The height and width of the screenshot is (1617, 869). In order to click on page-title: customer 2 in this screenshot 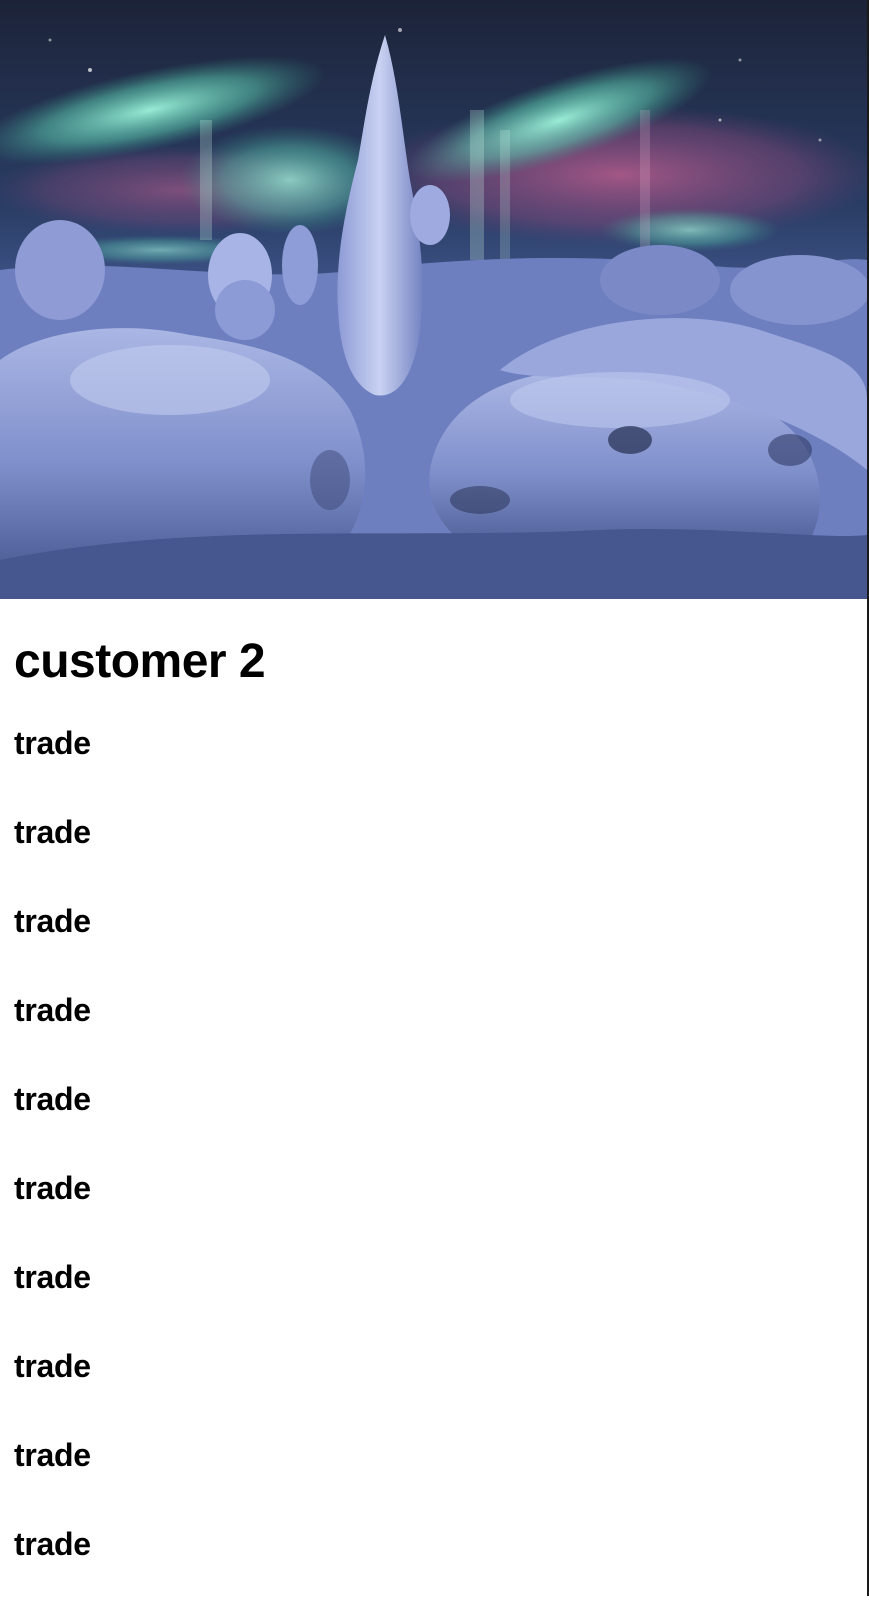, I will do `click(140, 661)`.